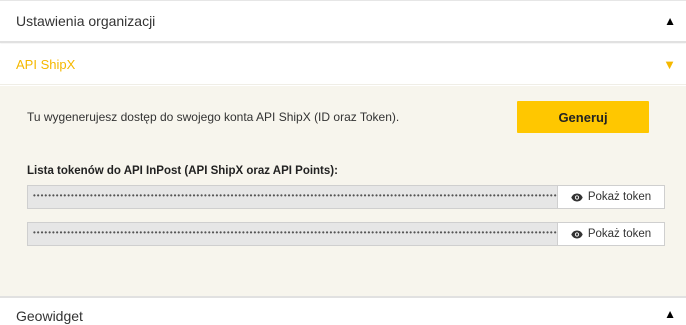  What do you see at coordinates (669, 64) in the screenshot?
I see `arrow-down-icon: ▼` at bounding box center [669, 64].